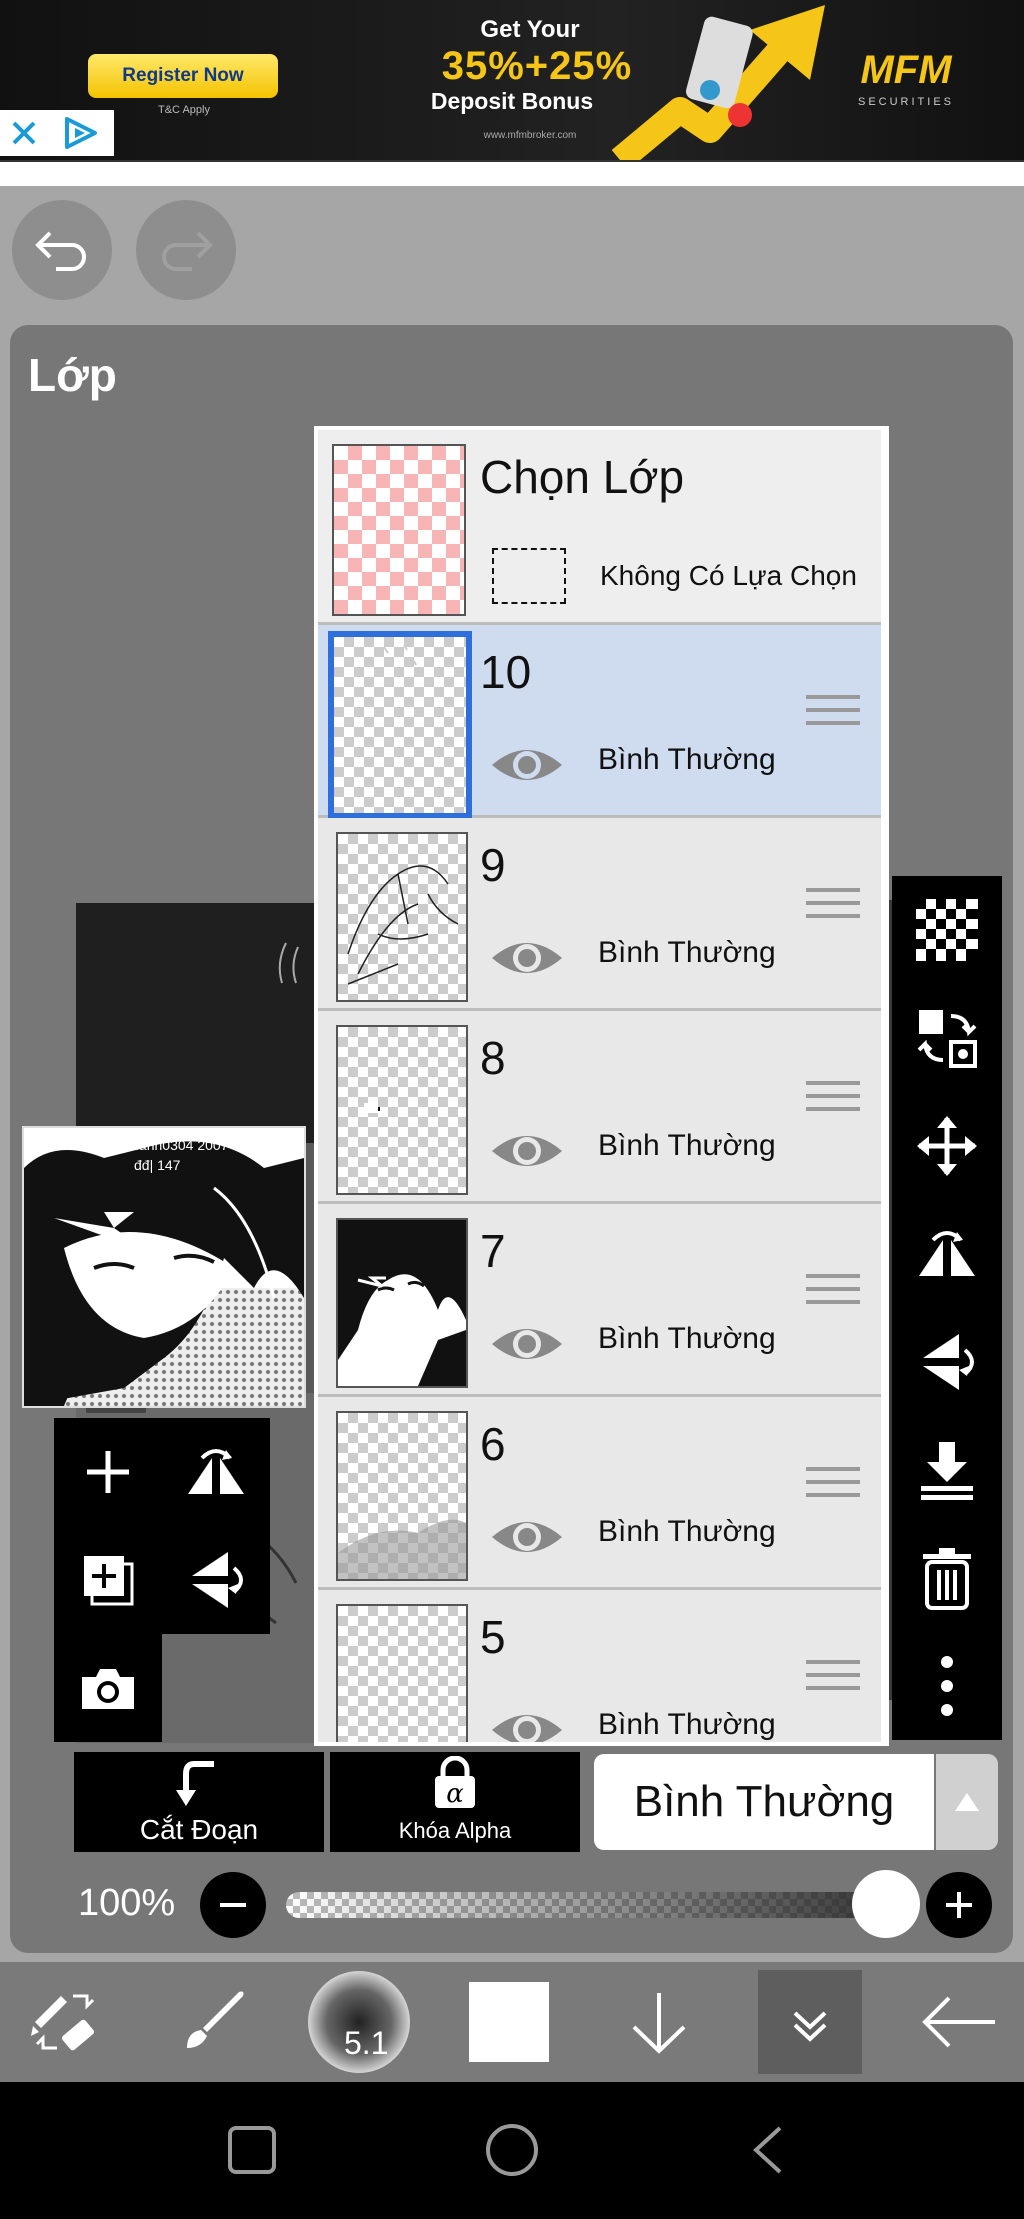 The width and height of the screenshot is (1024, 2219). What do you see at coordinates (764, 1802) in the screenshot?
I see `blend-mode-select: Bình Thường` at bounding box center [764, 1802].